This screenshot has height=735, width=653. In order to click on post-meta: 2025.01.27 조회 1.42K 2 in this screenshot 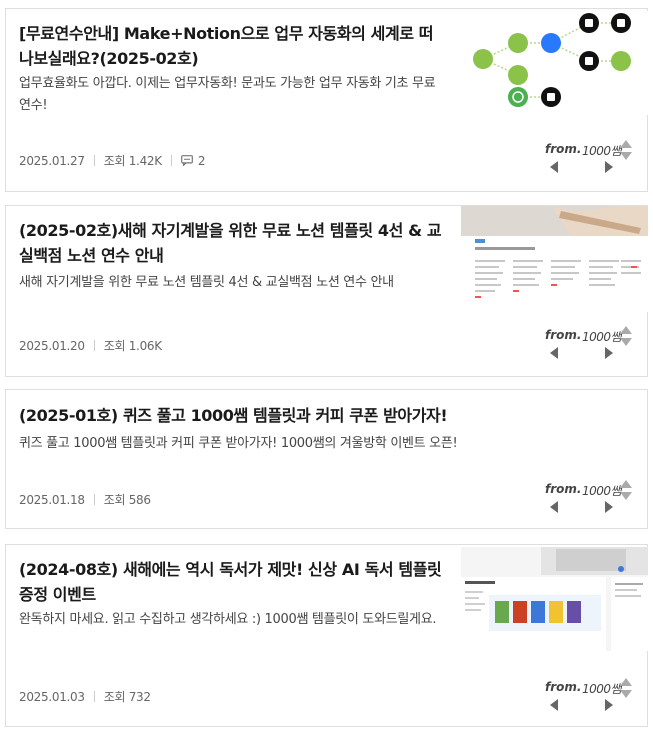, I will do `click(112, 160)`.